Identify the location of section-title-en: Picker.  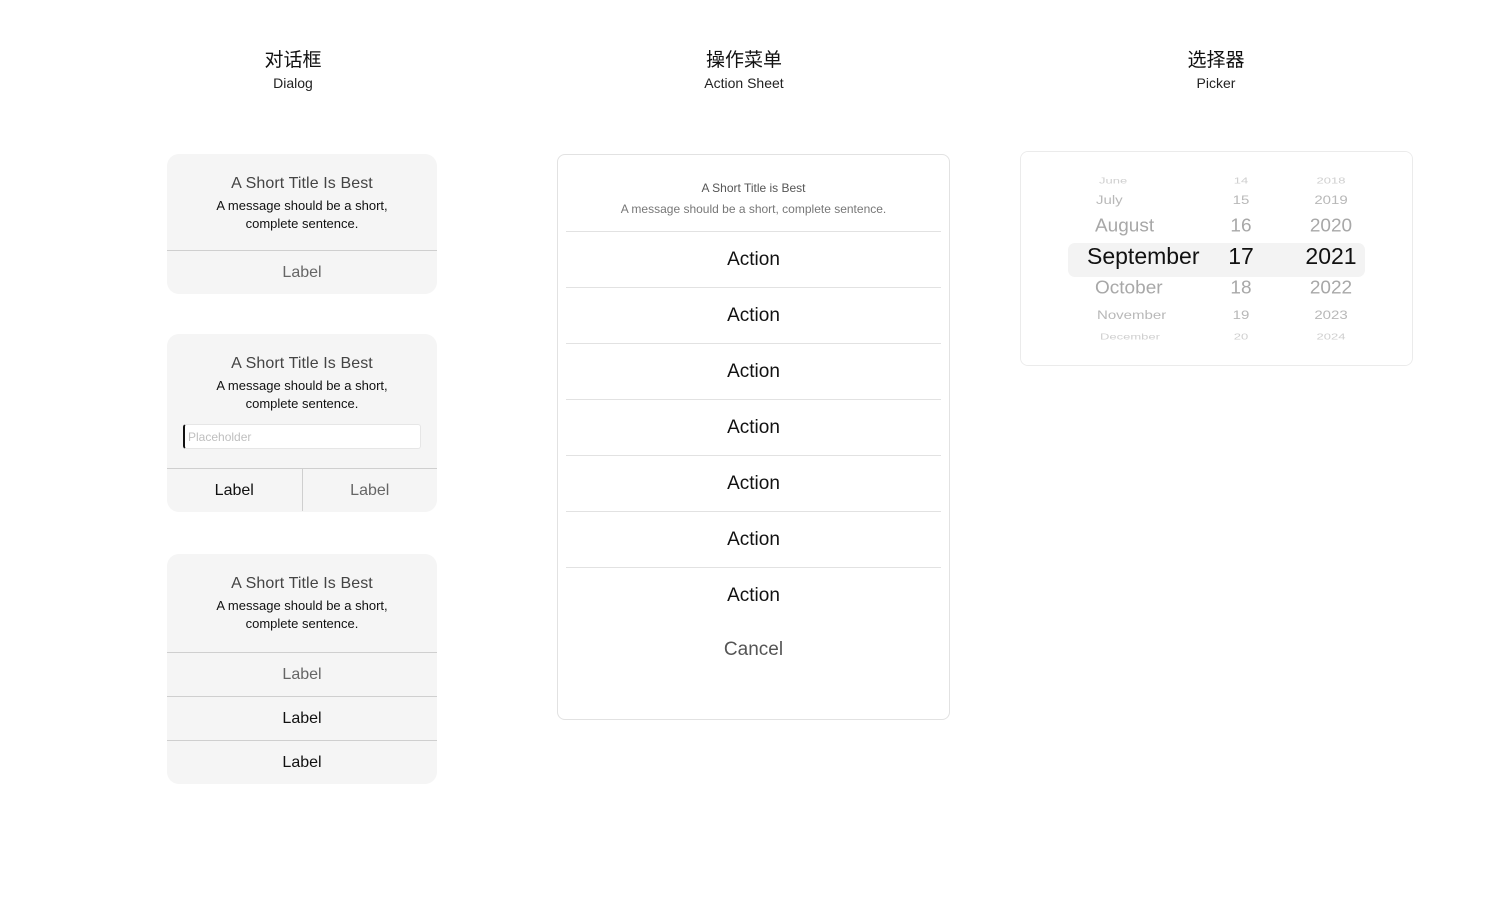
(1216, 83).